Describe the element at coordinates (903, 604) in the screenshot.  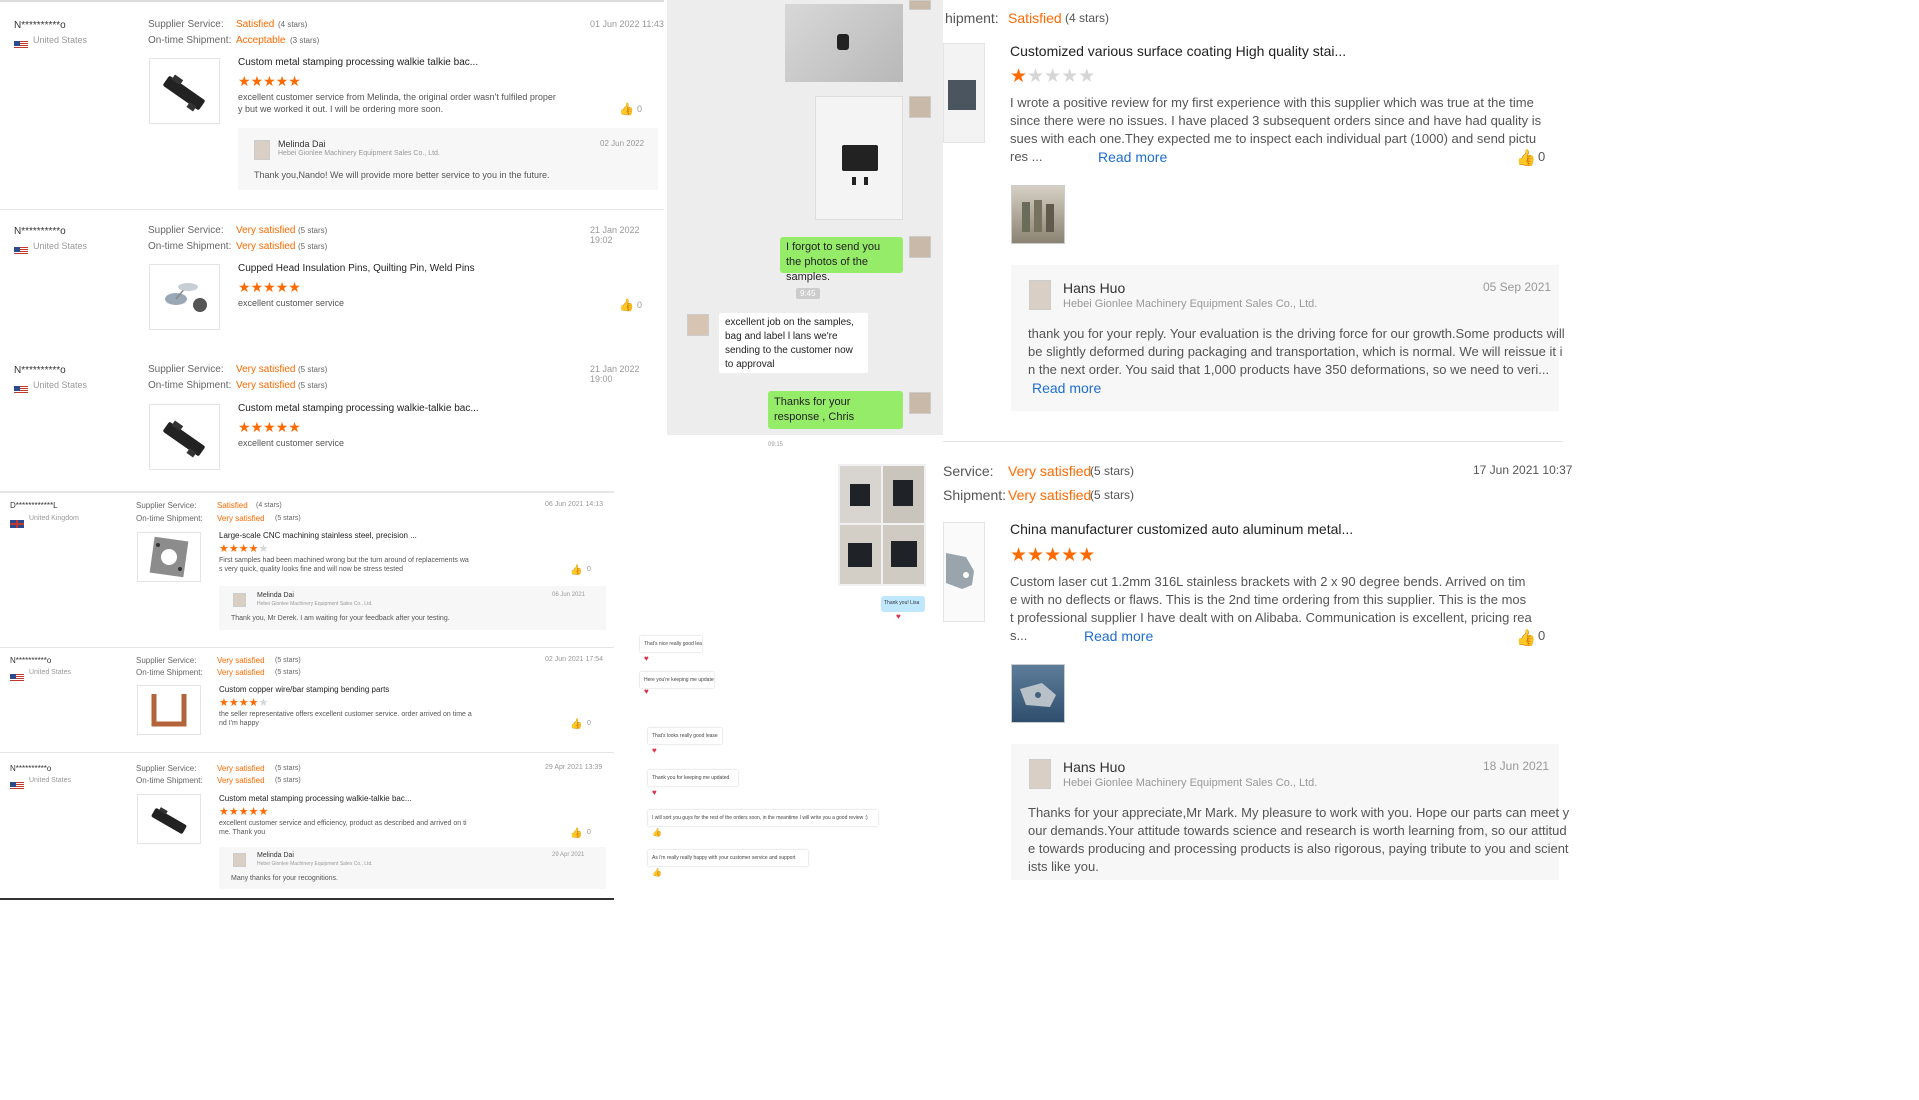
I see `sent-message: Thank you! Lisa` at that location.